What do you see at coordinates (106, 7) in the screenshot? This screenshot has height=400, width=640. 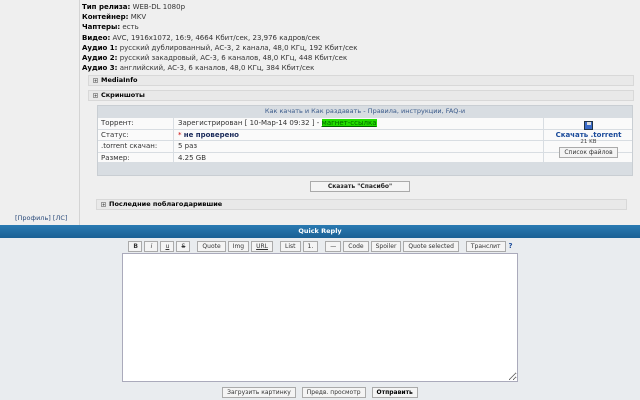 I see `label: Тип релиза:` at bounding box center [106, 7].